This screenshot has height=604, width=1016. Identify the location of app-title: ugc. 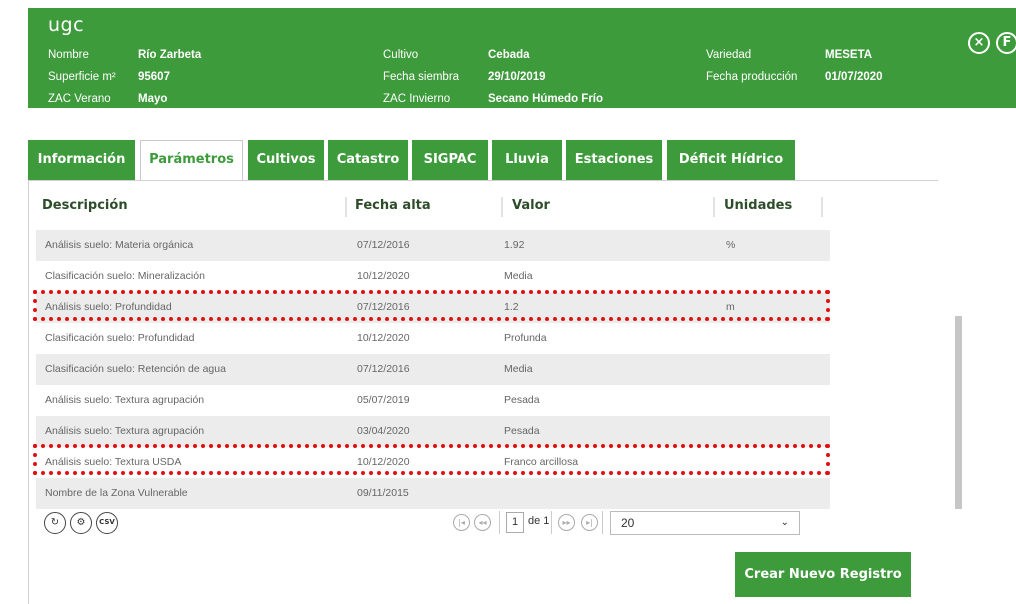
(66, 25).